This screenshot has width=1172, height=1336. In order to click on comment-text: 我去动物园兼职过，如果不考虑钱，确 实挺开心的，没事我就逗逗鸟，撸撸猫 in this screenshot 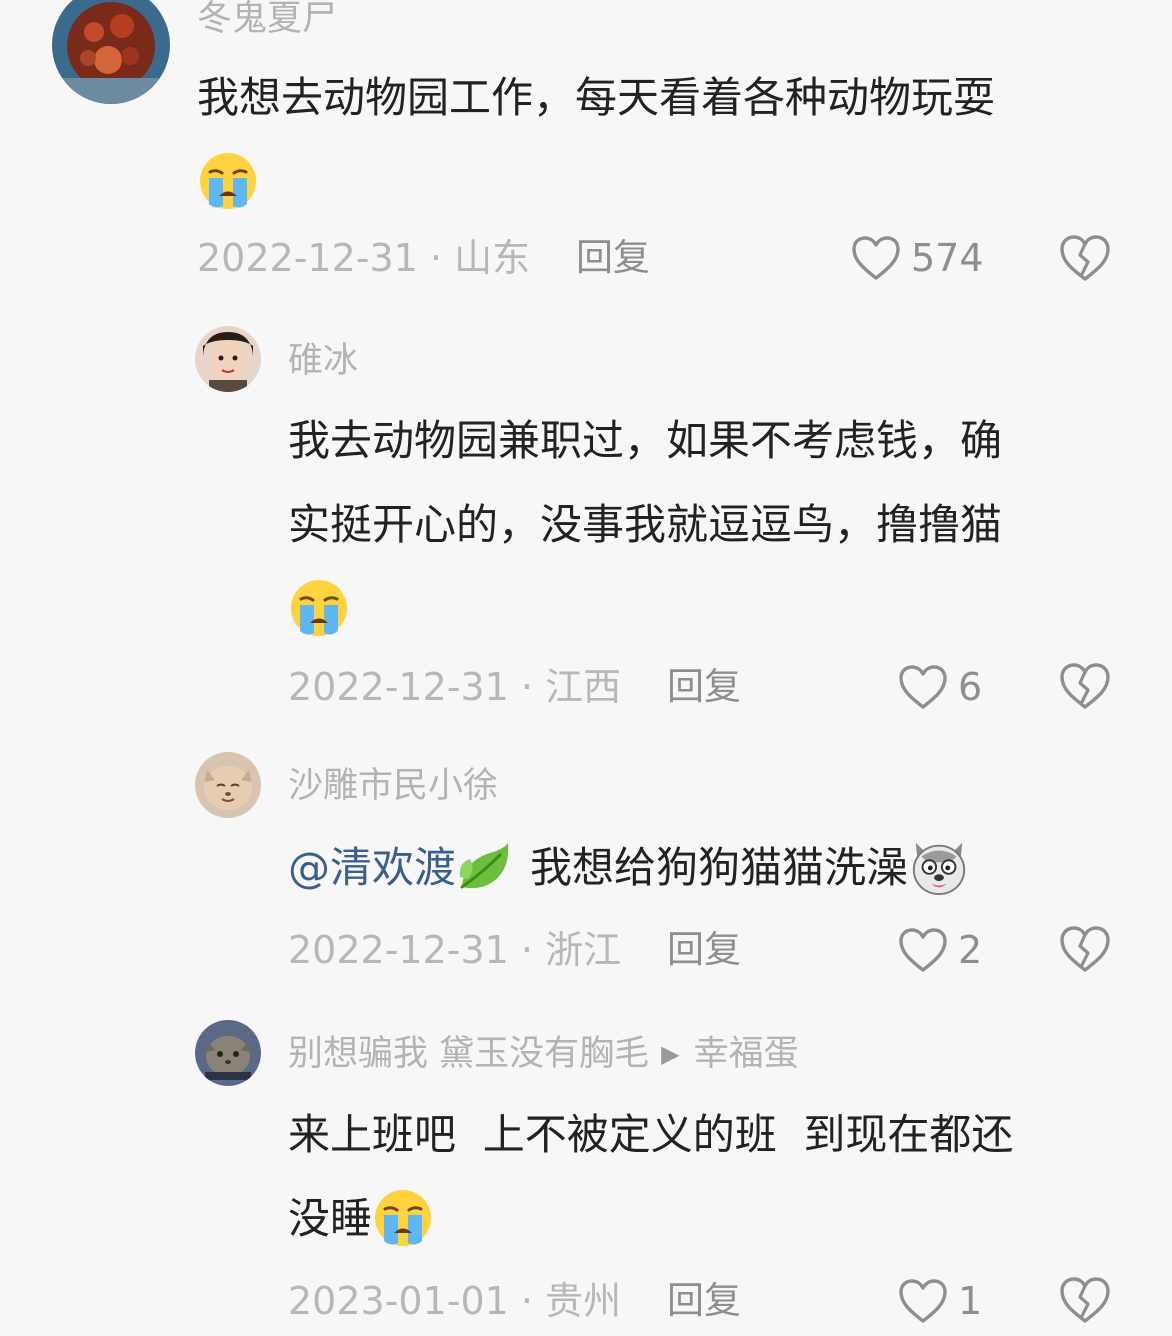, I will do `click(645, 525)`.